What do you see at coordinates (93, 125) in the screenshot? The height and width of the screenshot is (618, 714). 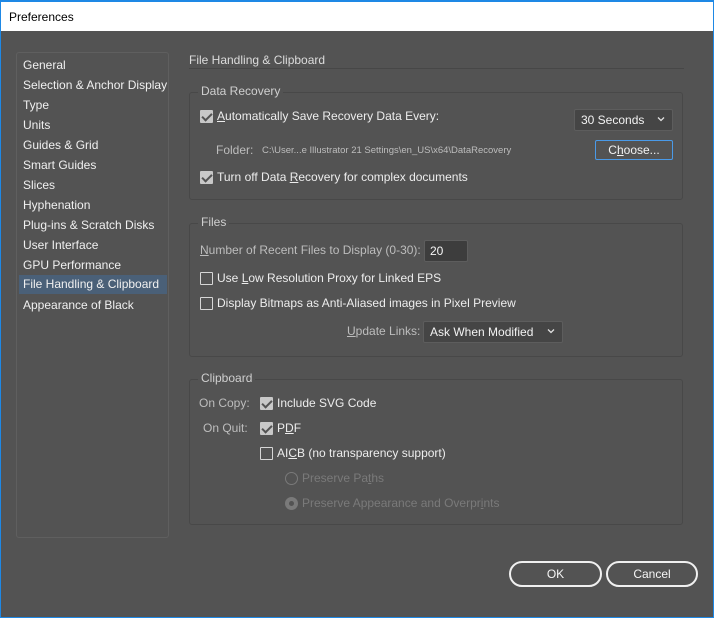 I see `sidebar-item-units: Units` at bounding box center [93, 125].